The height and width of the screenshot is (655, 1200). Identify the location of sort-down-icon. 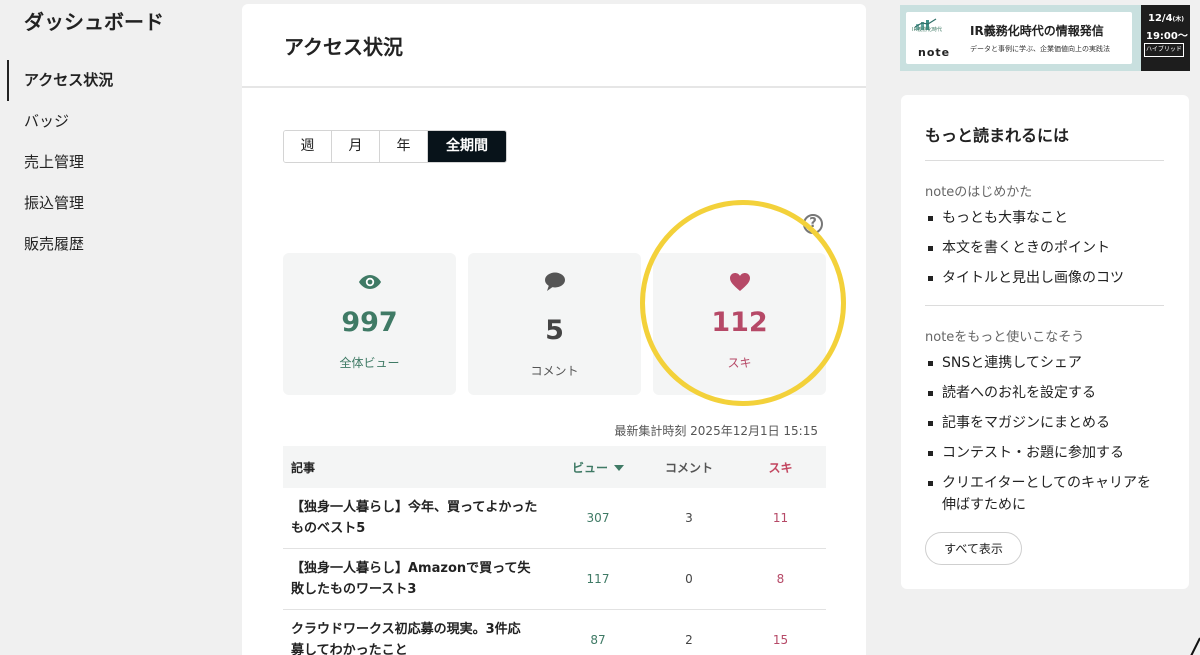
(619, 468).